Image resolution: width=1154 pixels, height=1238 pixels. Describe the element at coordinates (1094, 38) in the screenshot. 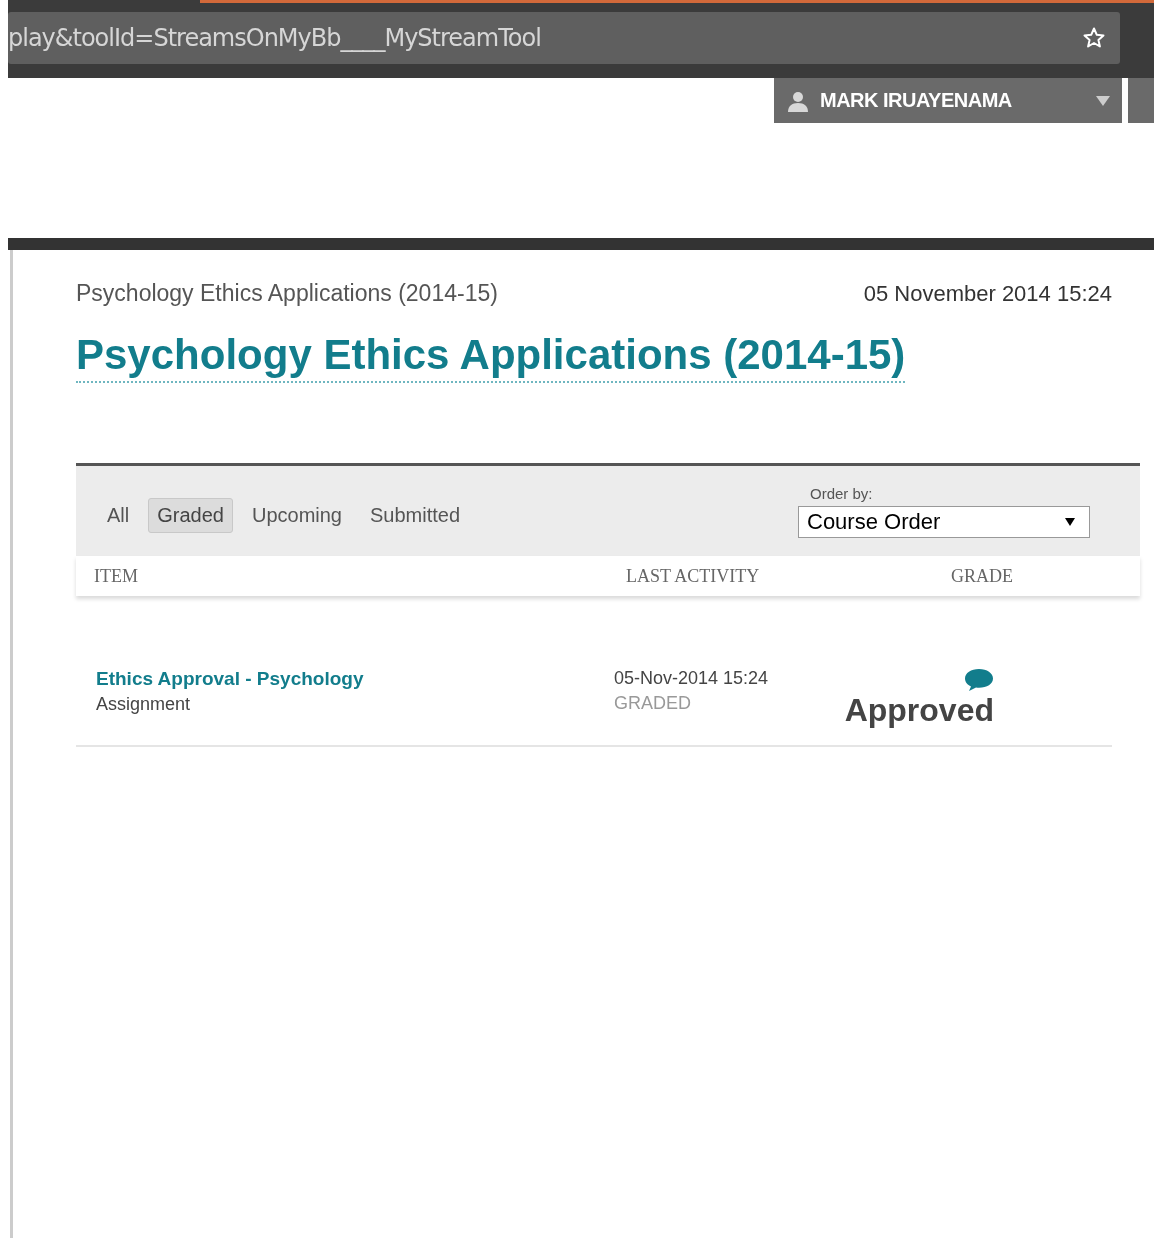

I see `star-icon` at that location.